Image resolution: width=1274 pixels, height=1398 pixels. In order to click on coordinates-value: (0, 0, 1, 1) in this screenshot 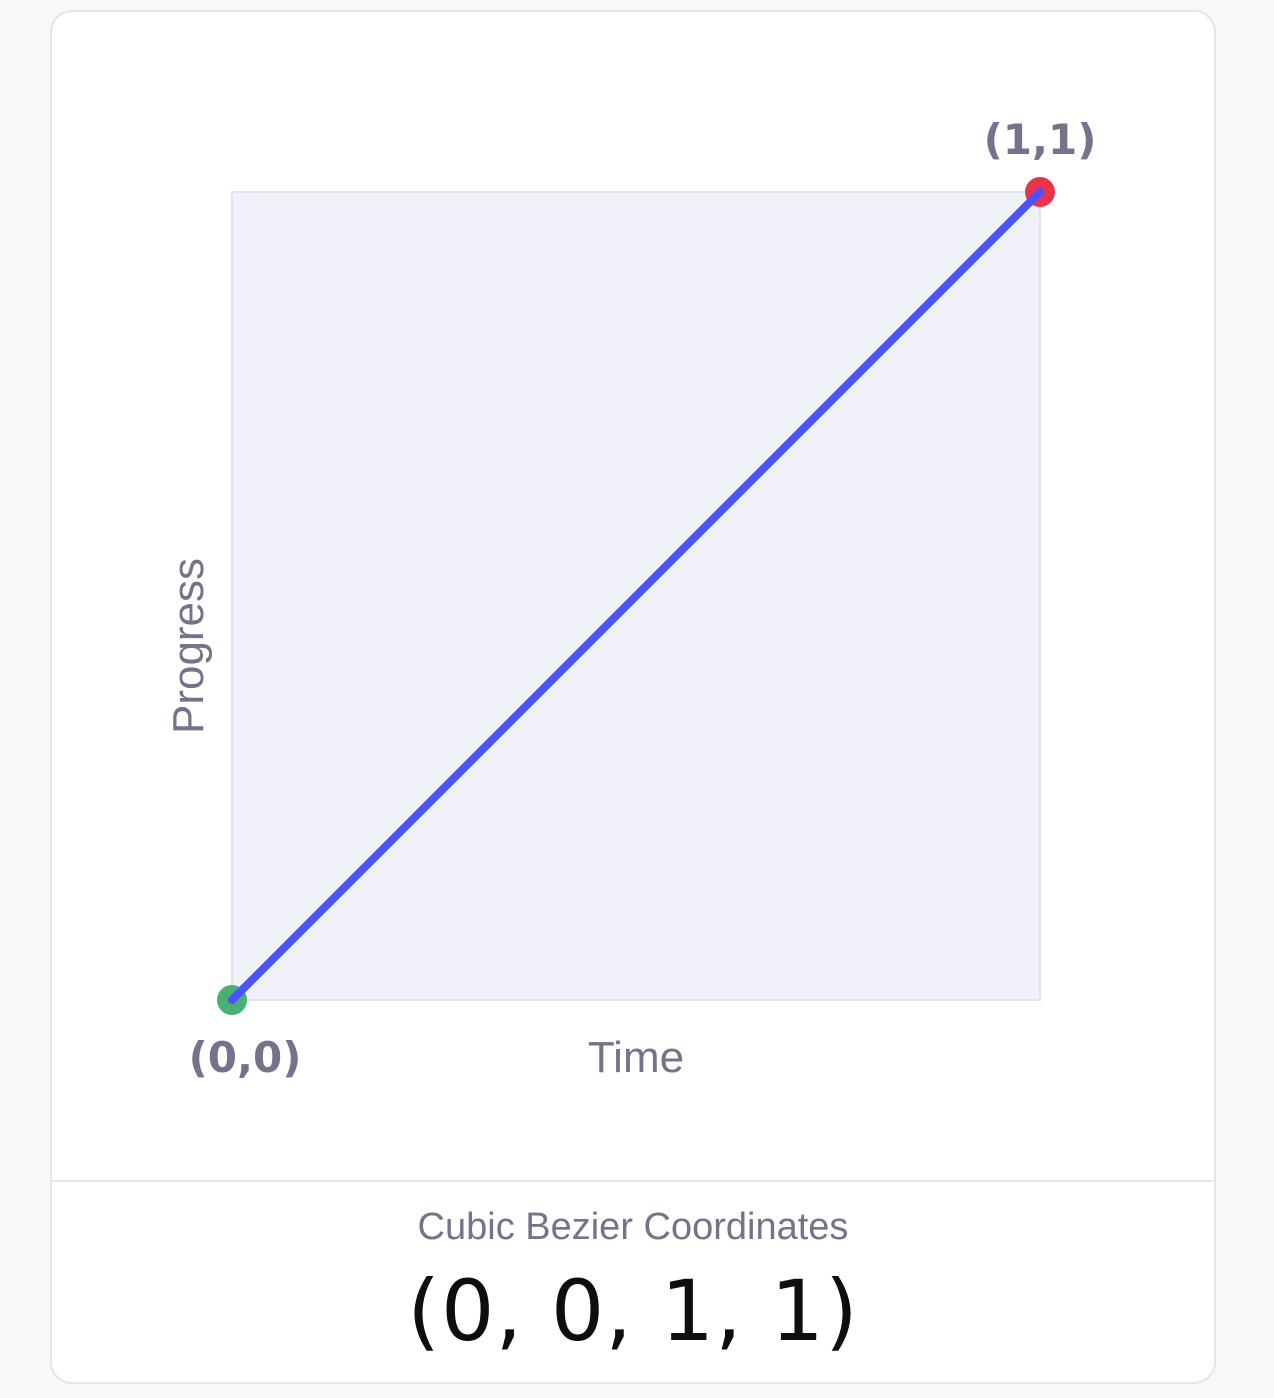, I will do `click(633, 1311)`.